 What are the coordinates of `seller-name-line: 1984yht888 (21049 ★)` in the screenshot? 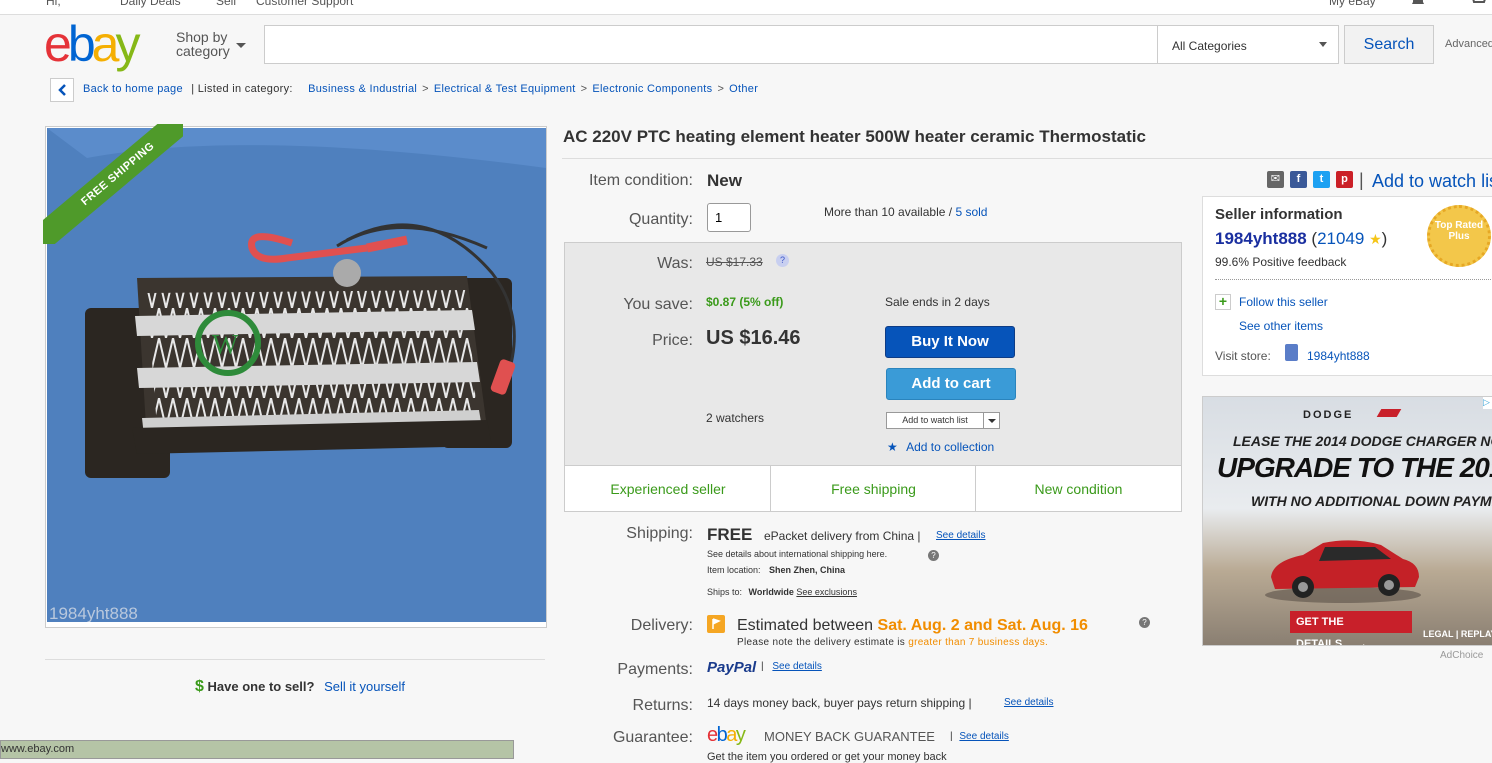 It's located at (1301, 238).